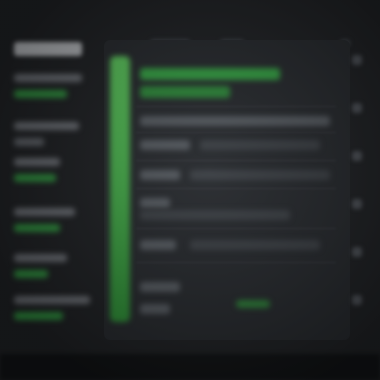 This screenshot has width=380, height=380. Describe the element at coordinates (190, 367) in the screenshot. I see `monitor-bezel` at that location.